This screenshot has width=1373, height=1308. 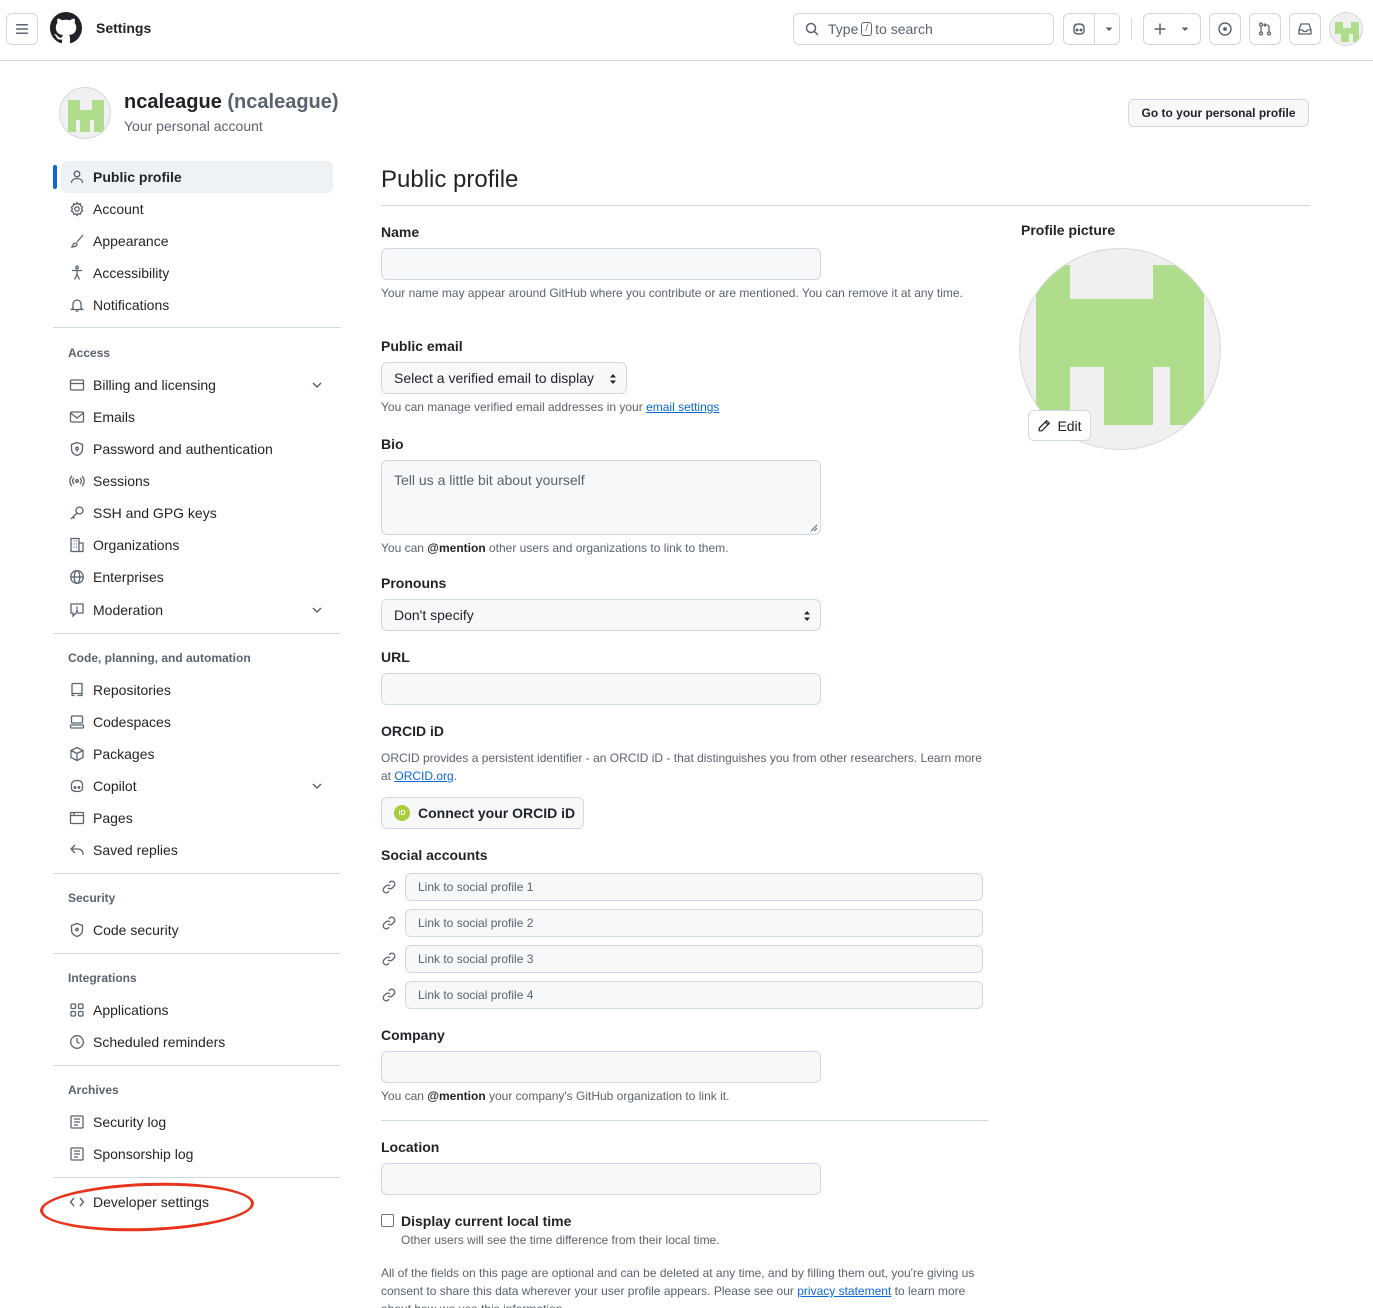 I want to click on public-email-select: Select a verified email to display, so click(x=504, y=378).